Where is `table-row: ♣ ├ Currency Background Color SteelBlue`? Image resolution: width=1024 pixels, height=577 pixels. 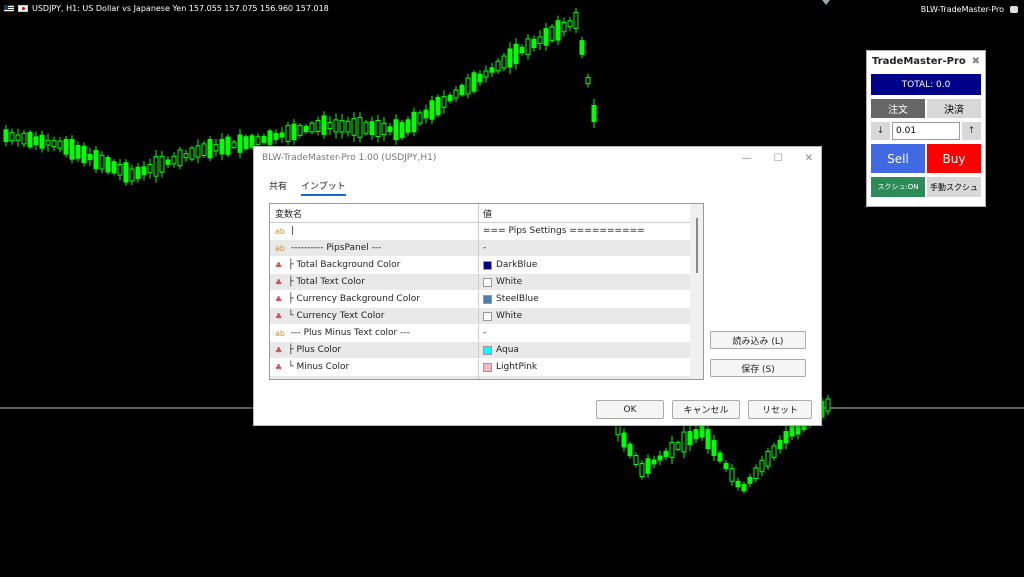 table-row: ♣ ├ Currency Background Color SteelBlue is located at coordinates (480, 299).